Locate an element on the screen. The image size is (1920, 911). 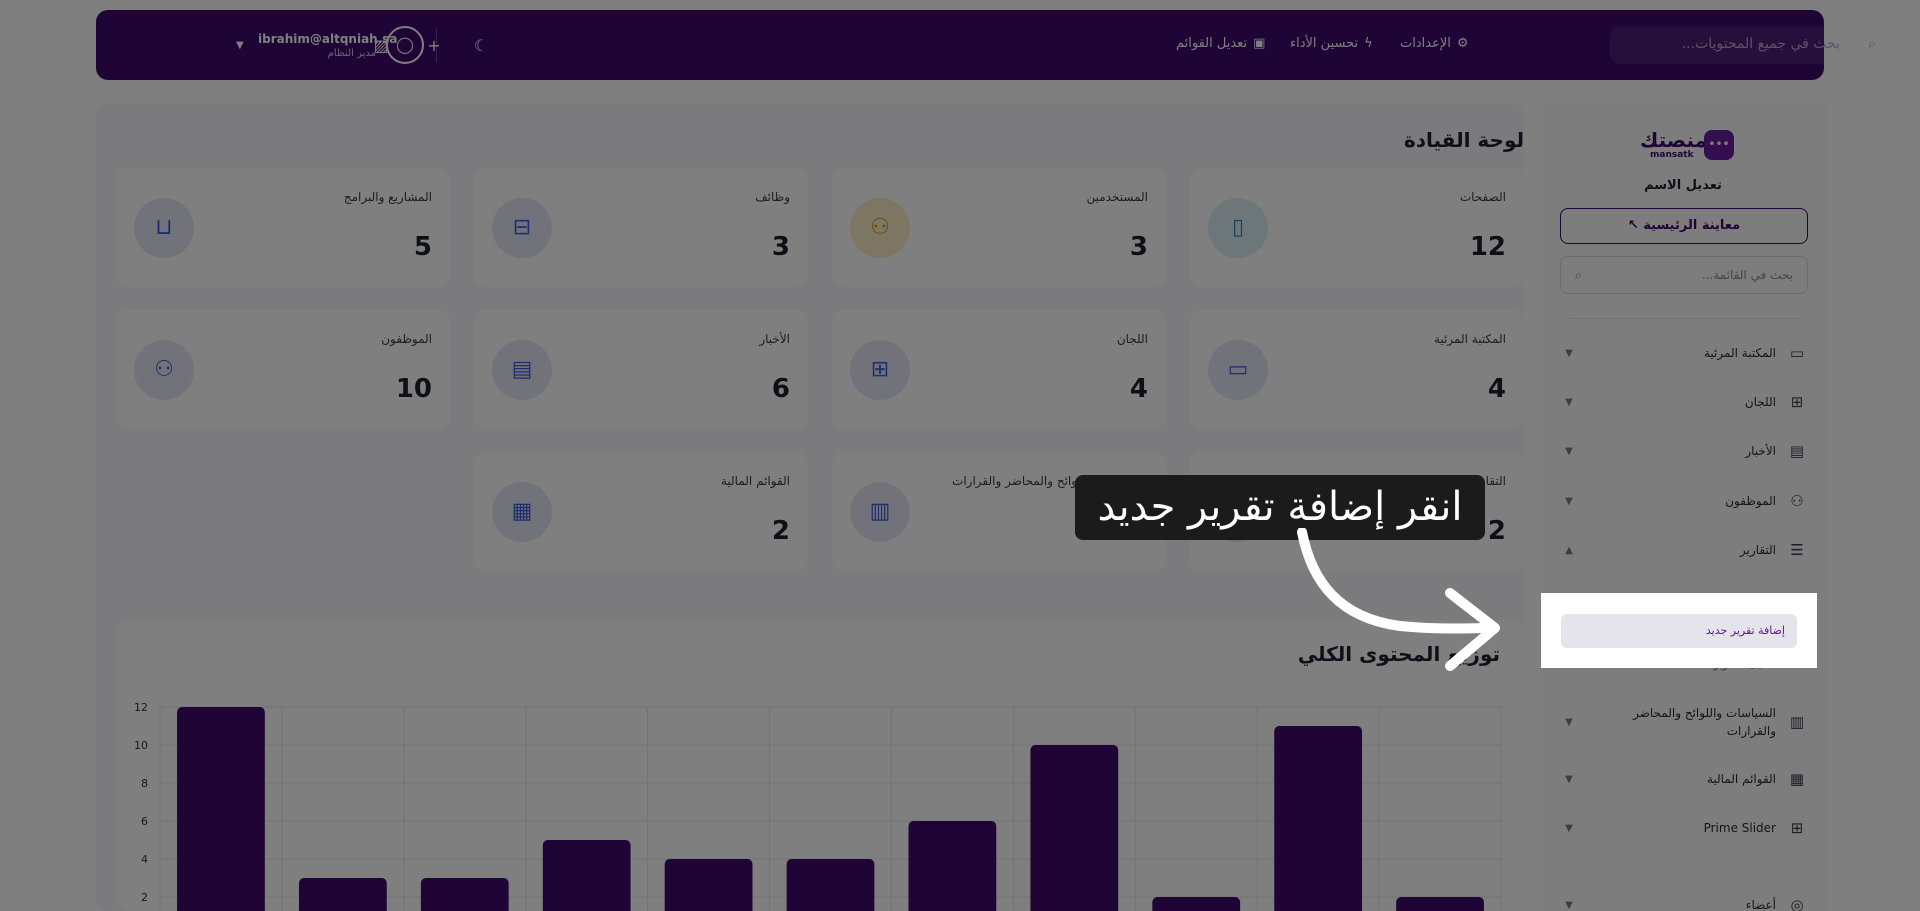
pointer-arrow-icon is located at coordinates (1398, 599).